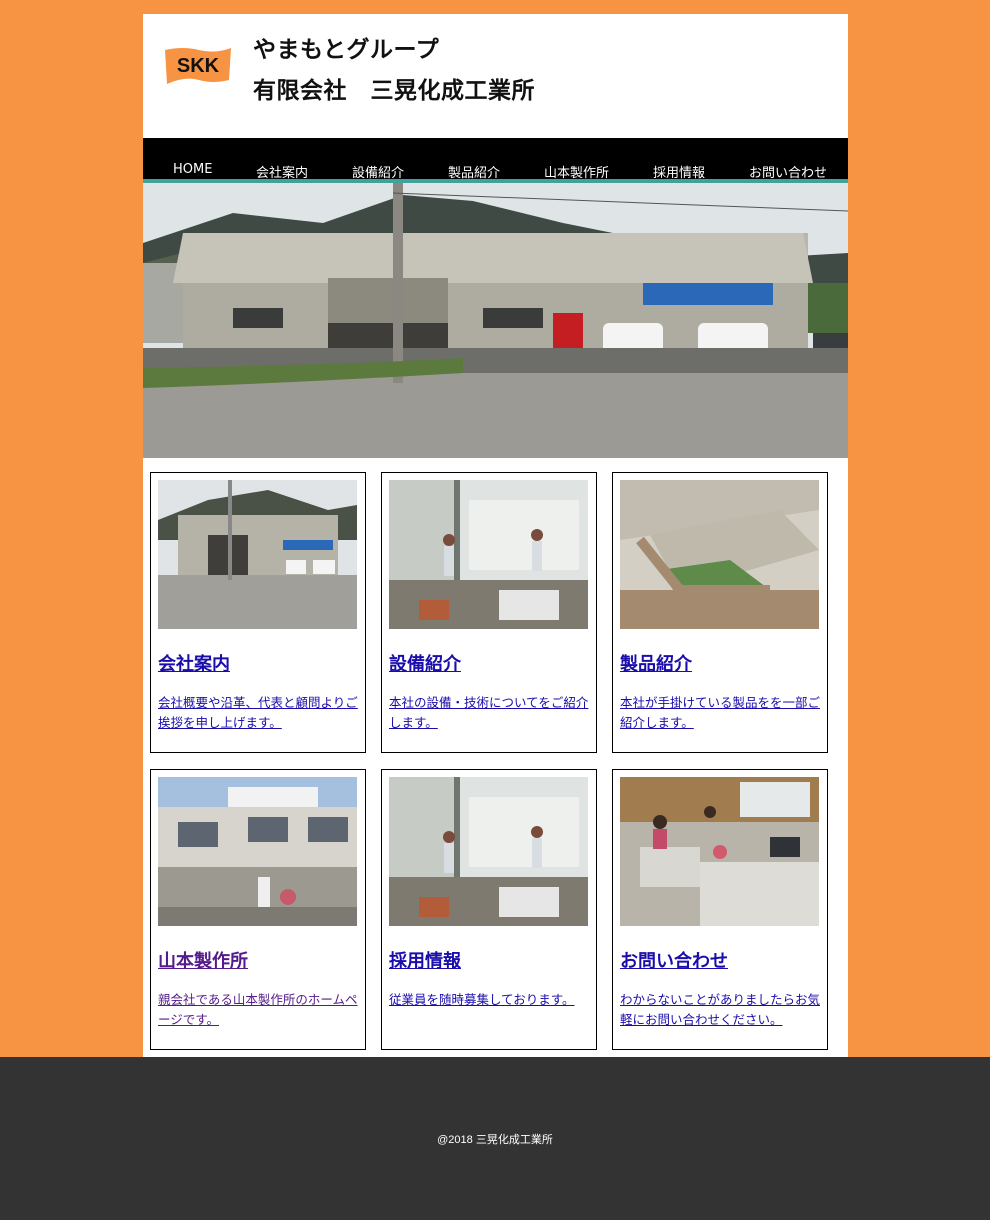 The image size is (990, 1220). I want to click on card-equipment: 設備紹介 本社の設備・技術についてをご紹介します。, so click(489, 612).